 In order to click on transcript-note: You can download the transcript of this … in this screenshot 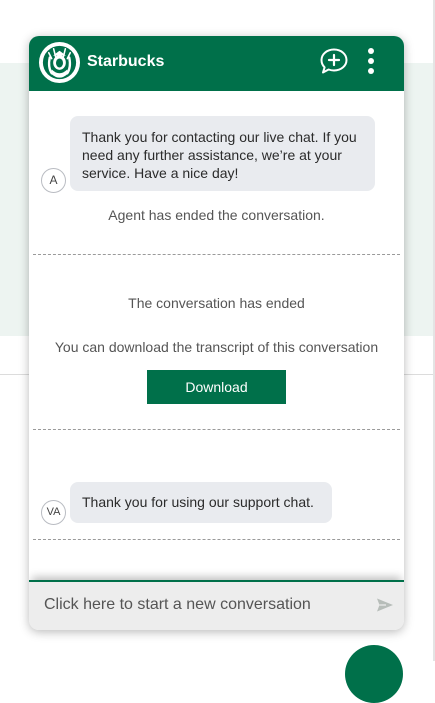, I will do `click(216, 347)`.